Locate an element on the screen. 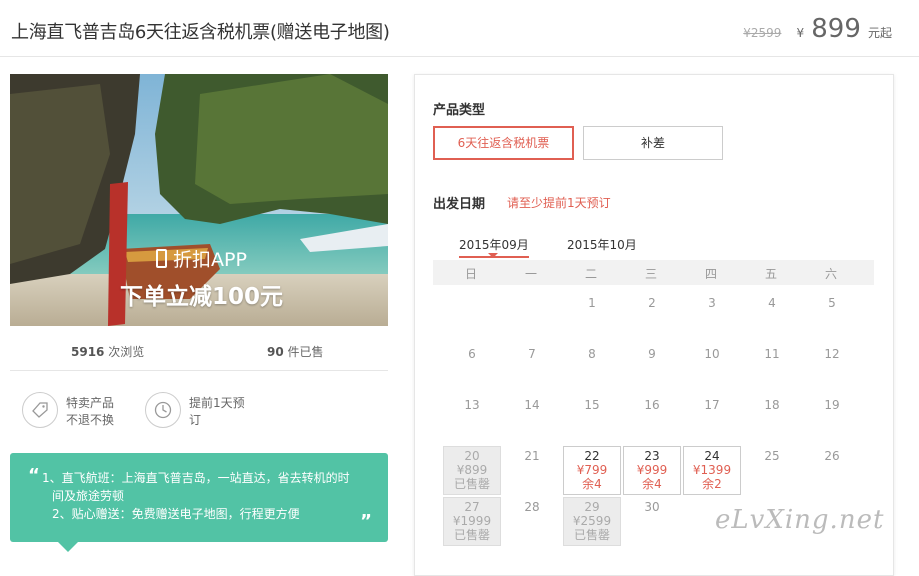 This screenshot has height=576, width=919. clock-icon is located at coordinates (163, 410).